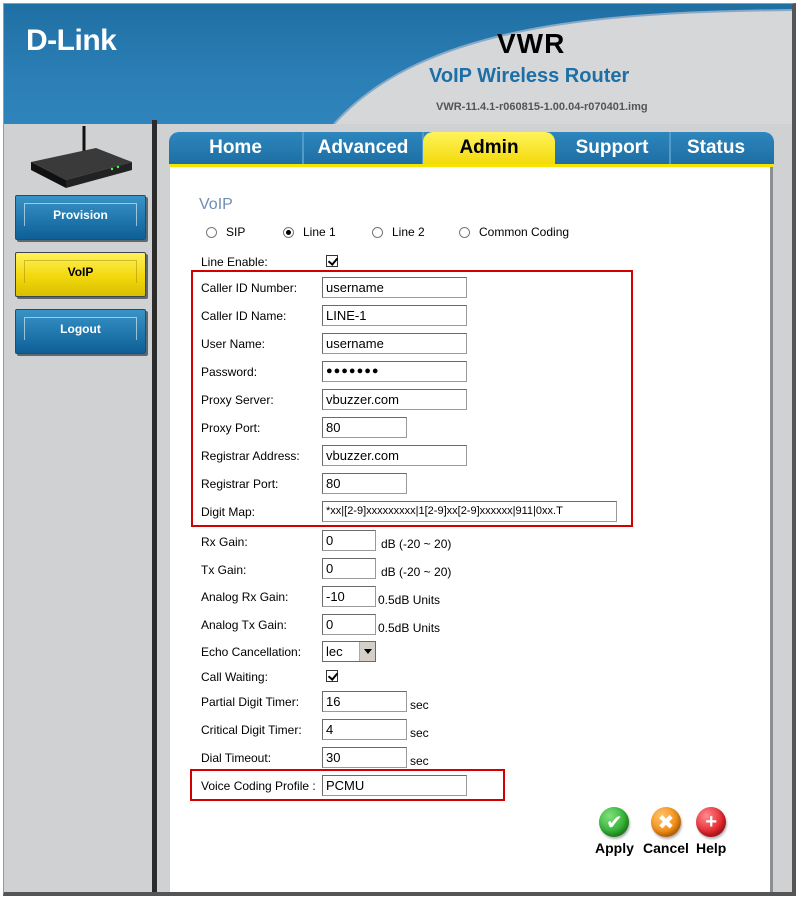 The width and height of the screenshot is (801, 905). Describe the element at coordinates (319, 232) in the screenshot. I see `radio-label: Line 1` at that location.